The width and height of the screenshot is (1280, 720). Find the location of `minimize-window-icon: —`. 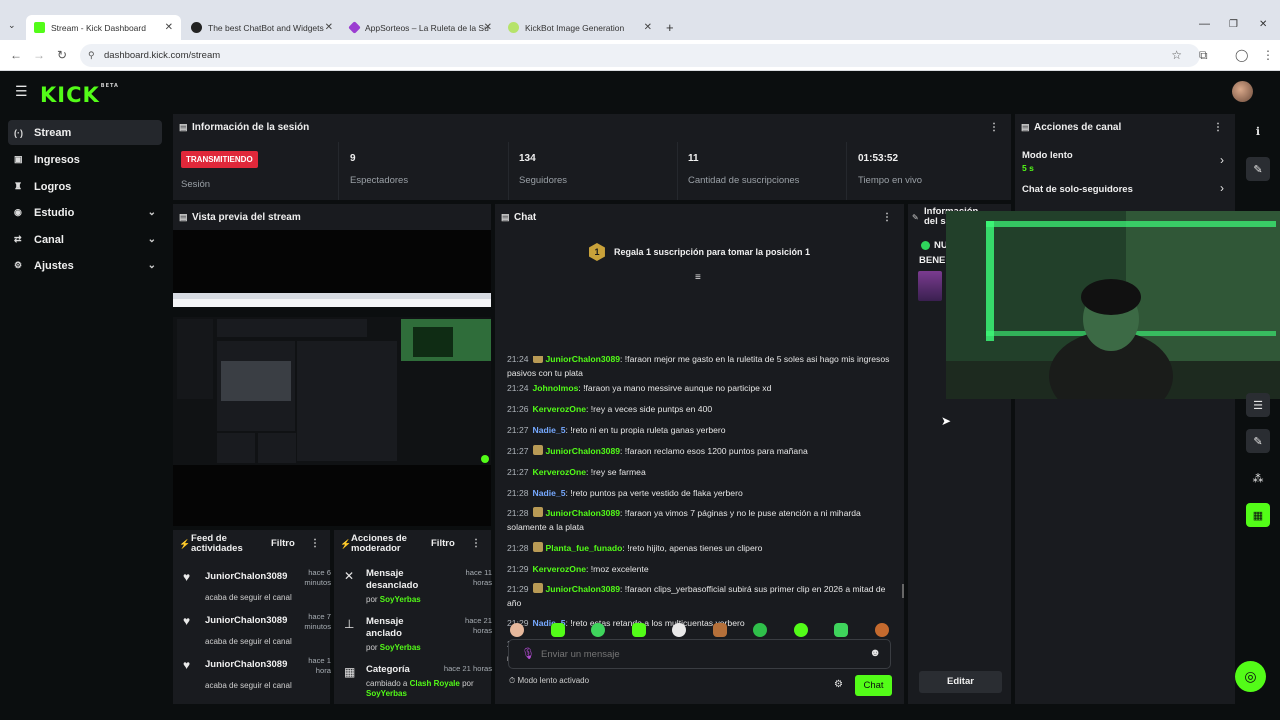

minimize-window-icon: — is located at coordinates (1204, 24).